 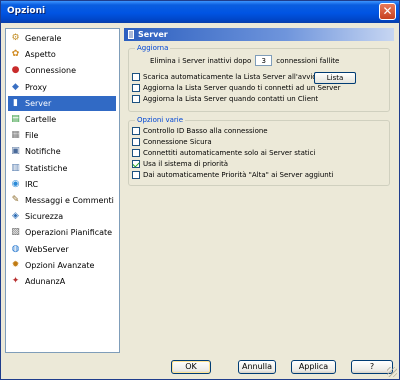 What do you see at coordinates (26, 11) in the screenshot?
I see `window-title: Opzioni` at bounding box center [26, 11].